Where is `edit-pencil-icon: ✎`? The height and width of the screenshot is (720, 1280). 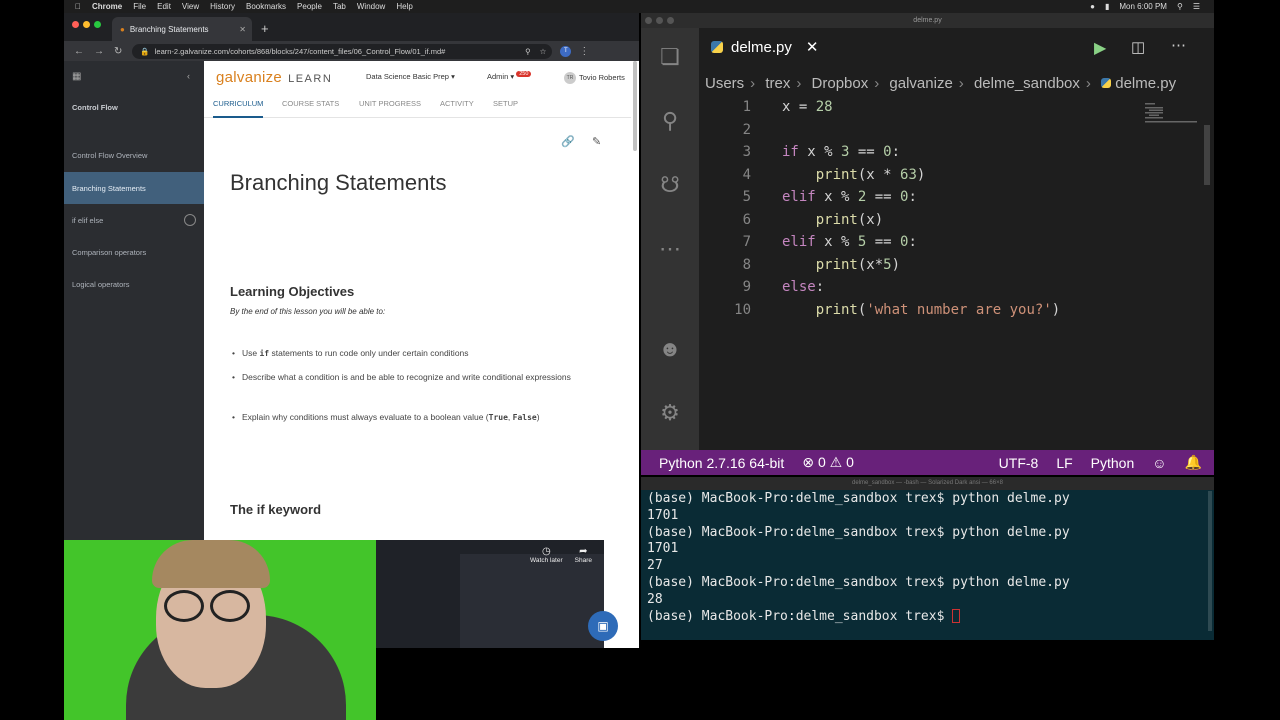
edit-pencil-icon: ✎ is located at coordinates (596, 141).